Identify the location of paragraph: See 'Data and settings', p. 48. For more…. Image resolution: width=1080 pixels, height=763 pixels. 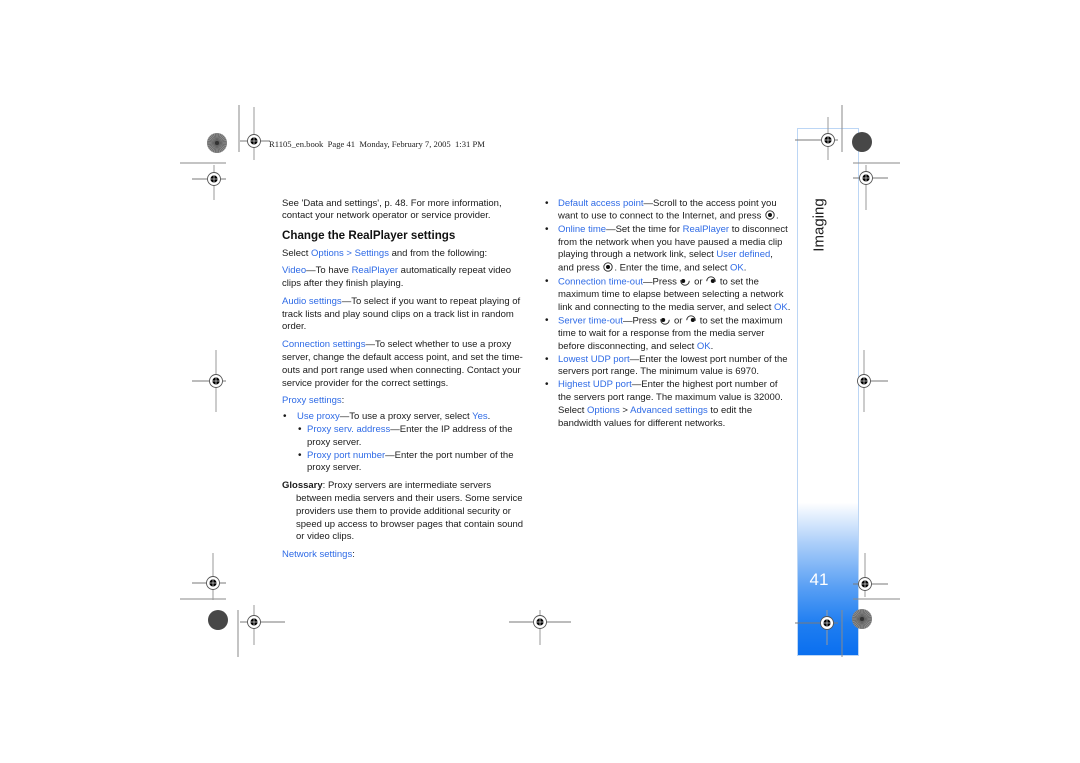
(405, 211).